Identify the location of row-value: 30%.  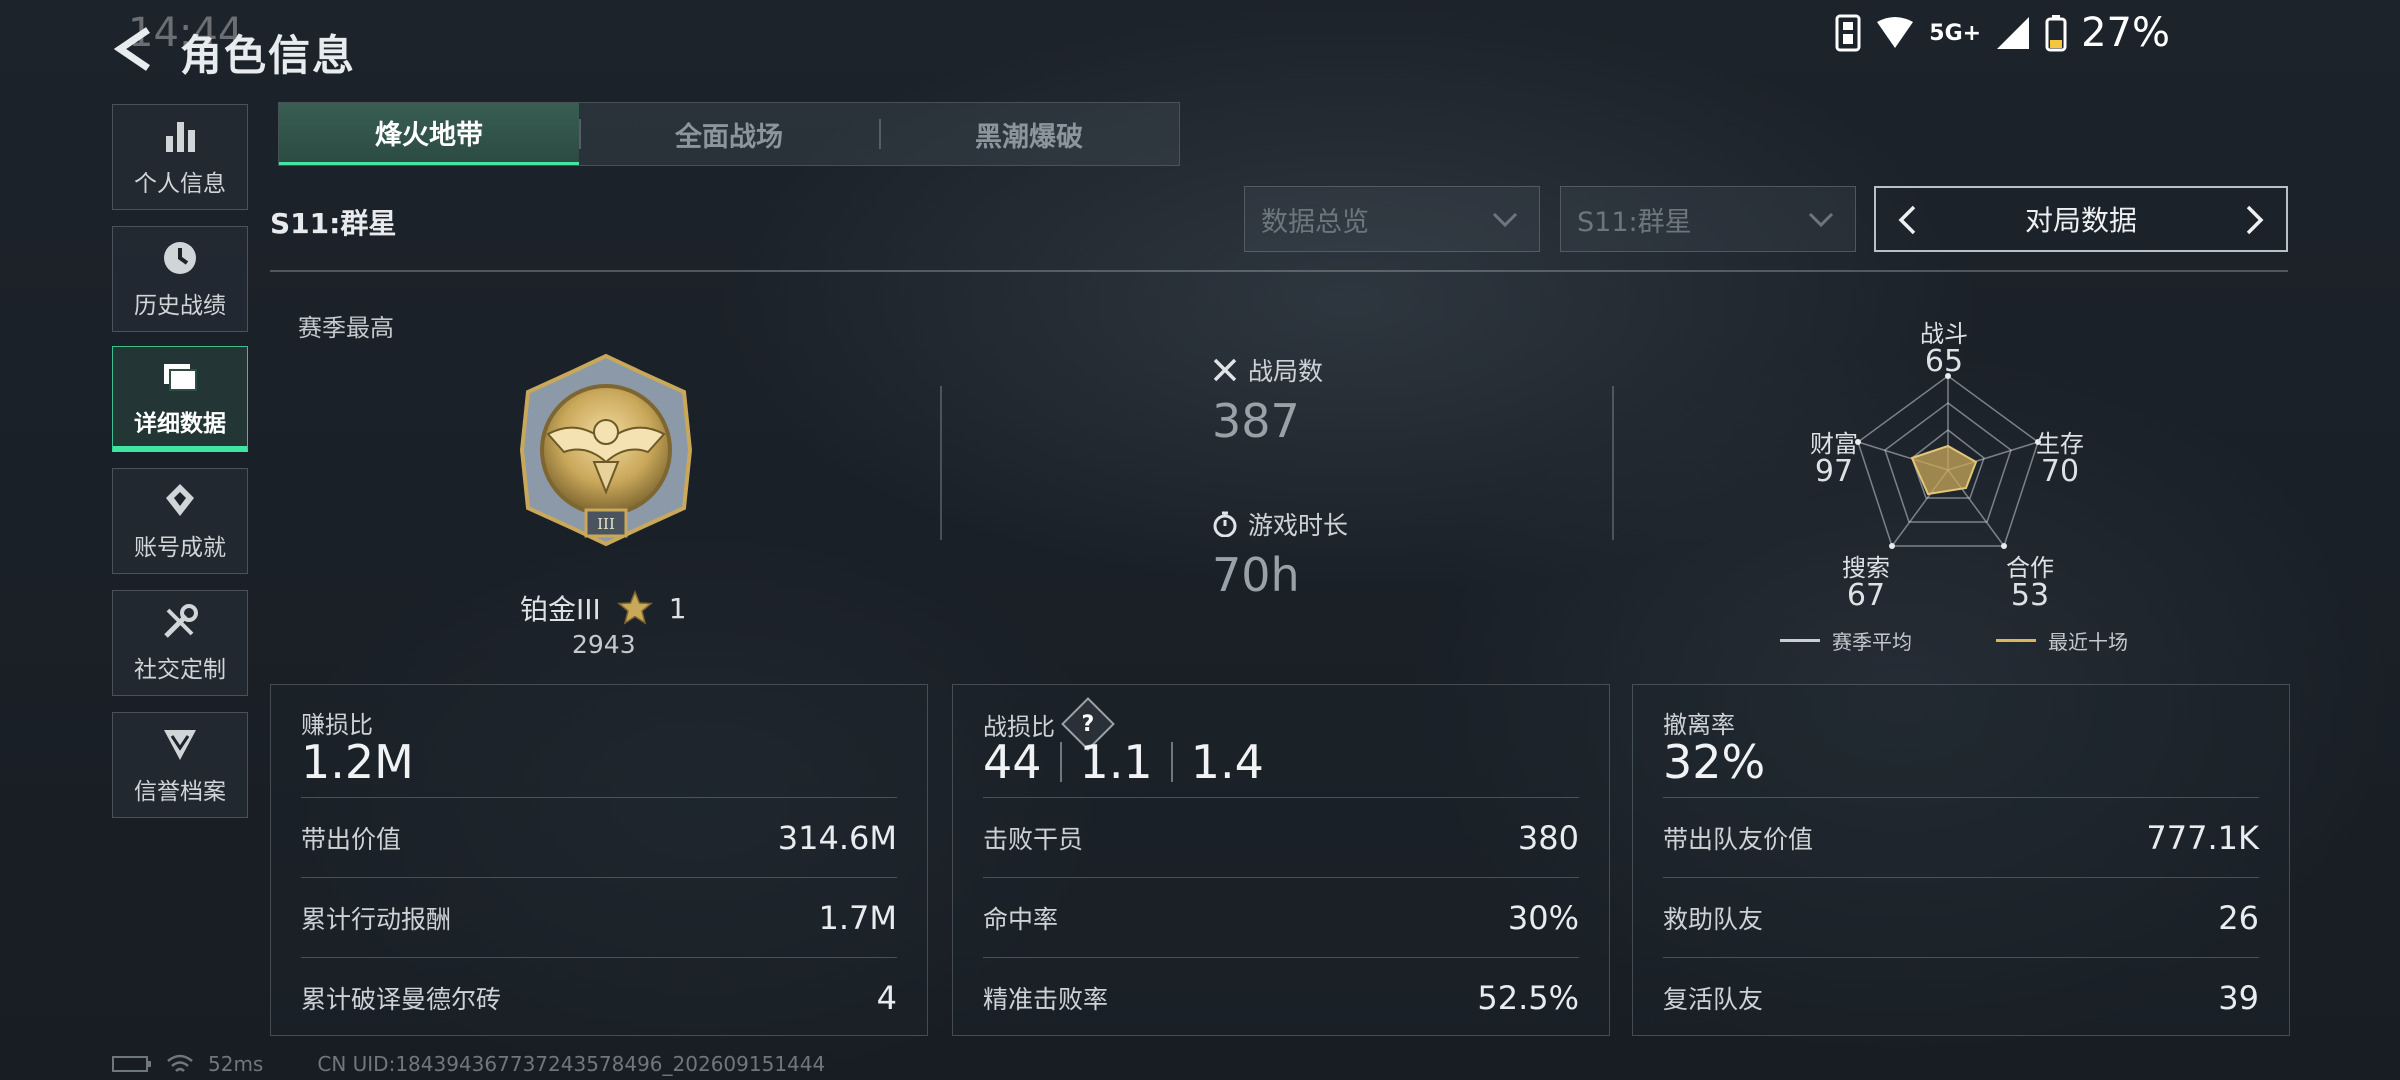
(1543, 918).